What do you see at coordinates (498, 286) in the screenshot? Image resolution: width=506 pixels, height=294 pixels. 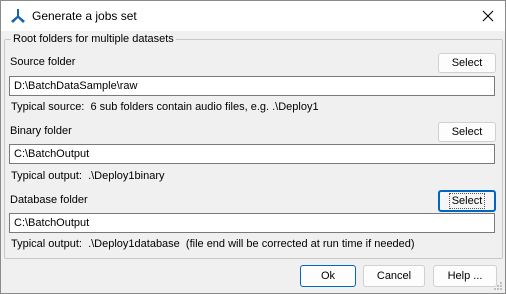 I see `resize-grip-icon` at bounding box center [498, 286].